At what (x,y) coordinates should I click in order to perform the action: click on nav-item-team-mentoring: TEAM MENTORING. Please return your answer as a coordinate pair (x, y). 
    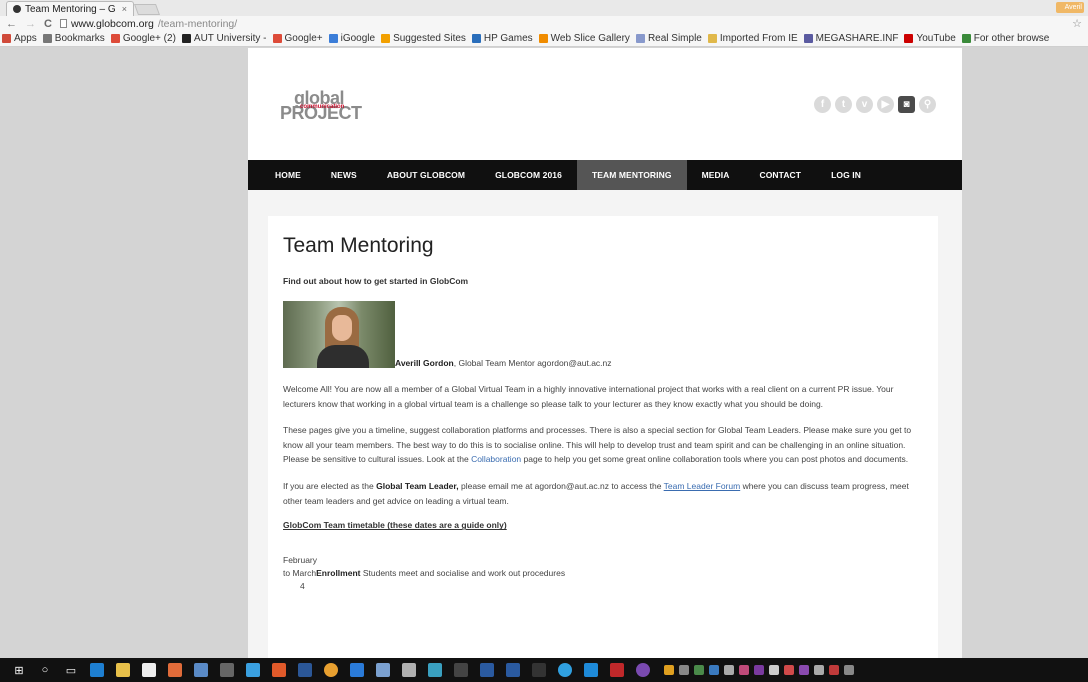
    Looking at the image, I should click on (631, 175).